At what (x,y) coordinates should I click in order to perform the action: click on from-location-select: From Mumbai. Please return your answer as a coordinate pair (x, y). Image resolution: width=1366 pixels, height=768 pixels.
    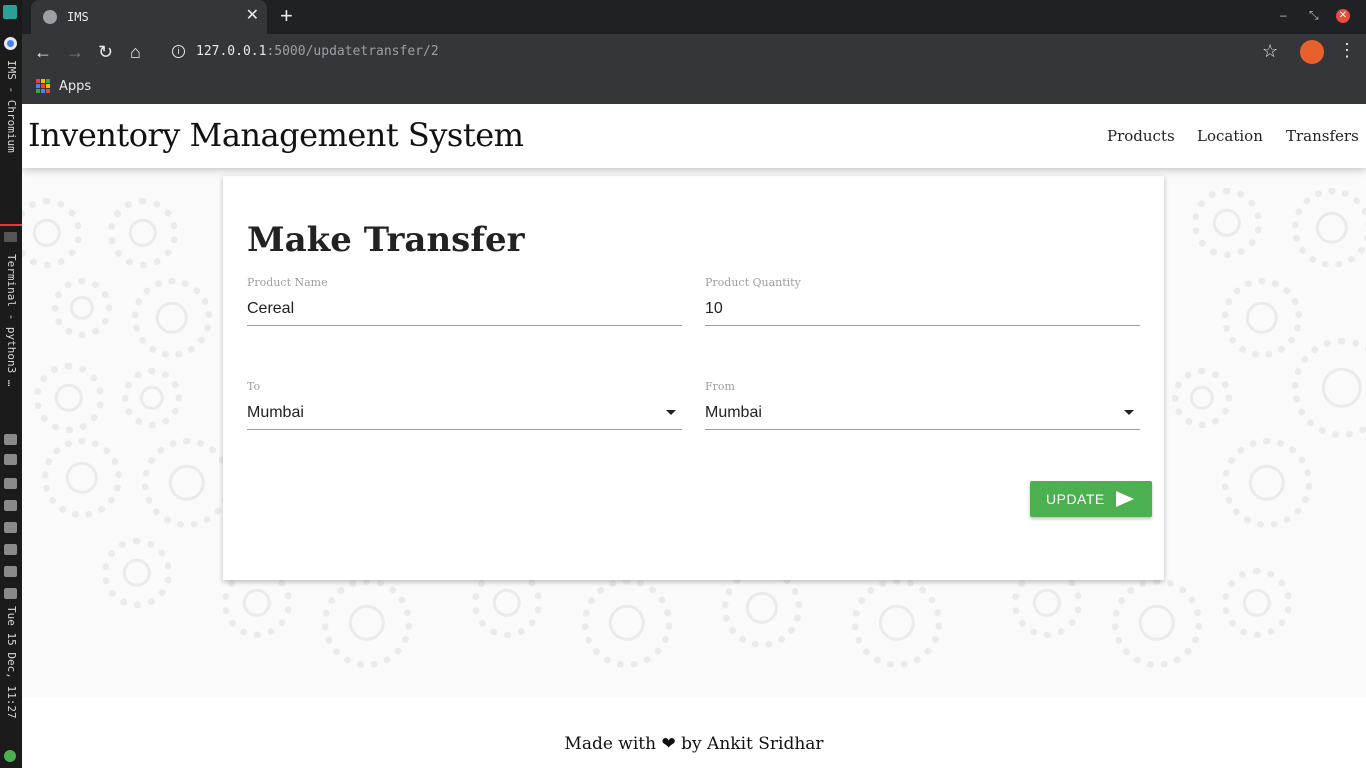
    Looking at the image, I should click on (922, 410).